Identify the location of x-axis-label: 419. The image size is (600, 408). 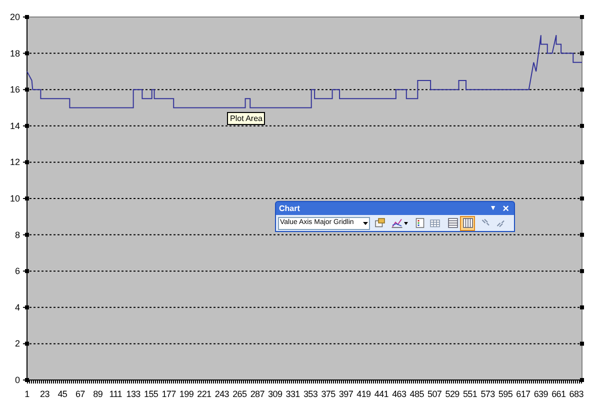
(363, 394).